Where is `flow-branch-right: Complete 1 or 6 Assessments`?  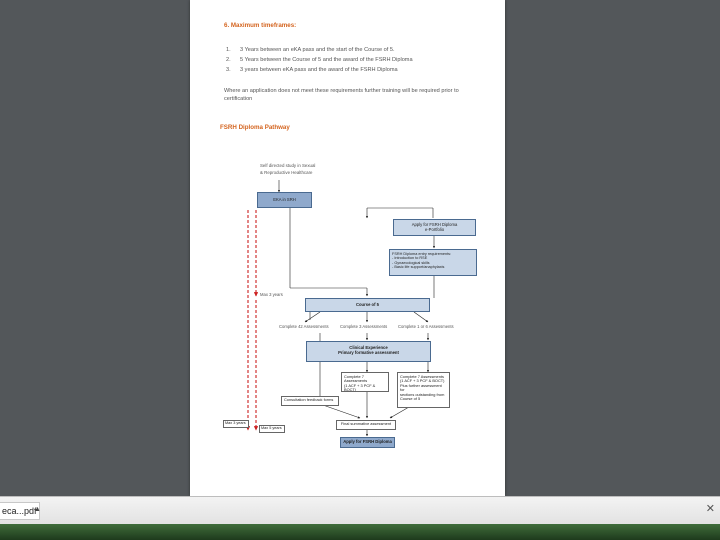
flow-branch-right: Complete 1 or 6 Assessments is located at coordinates (426, 326).